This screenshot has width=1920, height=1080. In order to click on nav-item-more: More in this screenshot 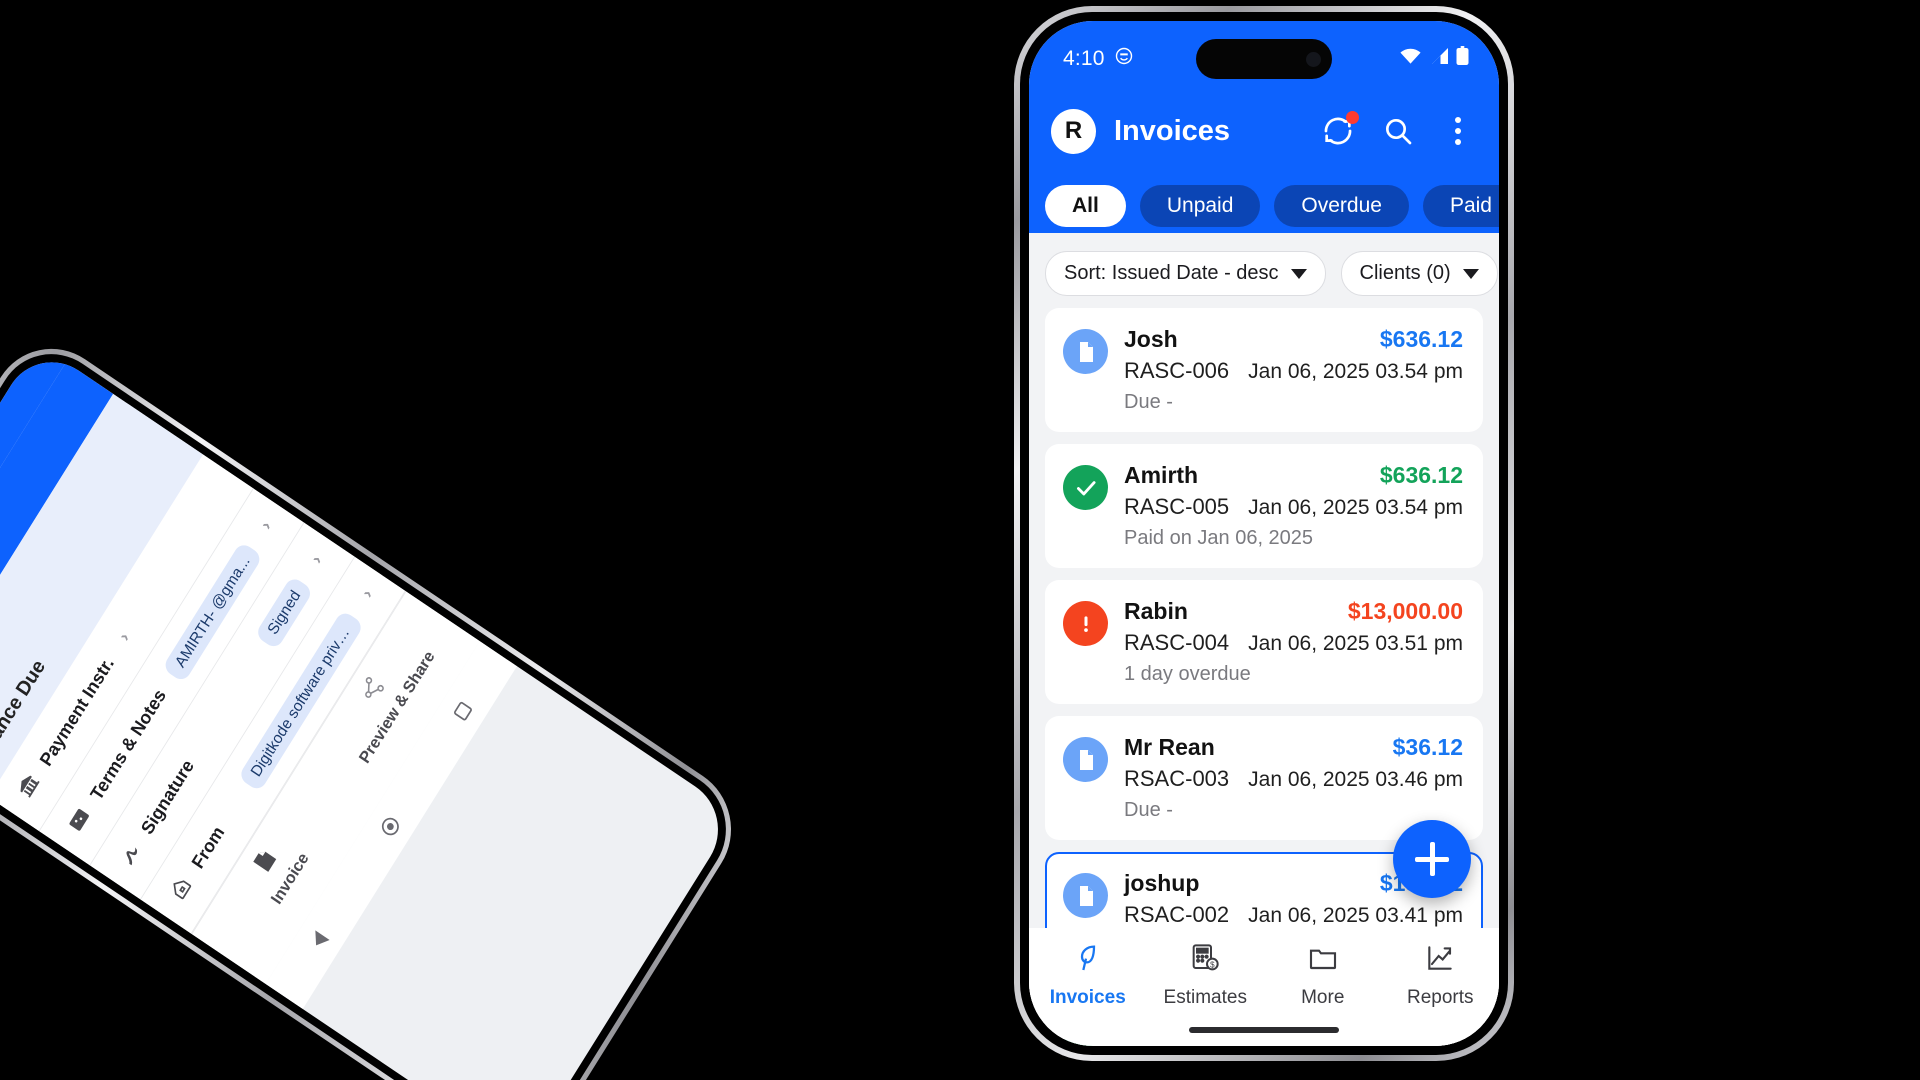, I will do `click(1323, 975)`.